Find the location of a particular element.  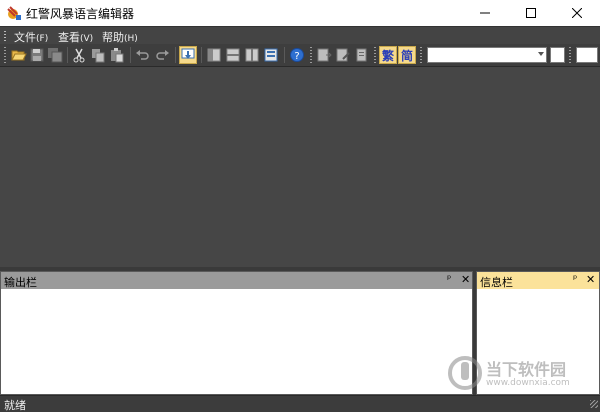

menu-bar: 文件(F) 查看(V) 帮助(H) is located at coordinates (300, 35).